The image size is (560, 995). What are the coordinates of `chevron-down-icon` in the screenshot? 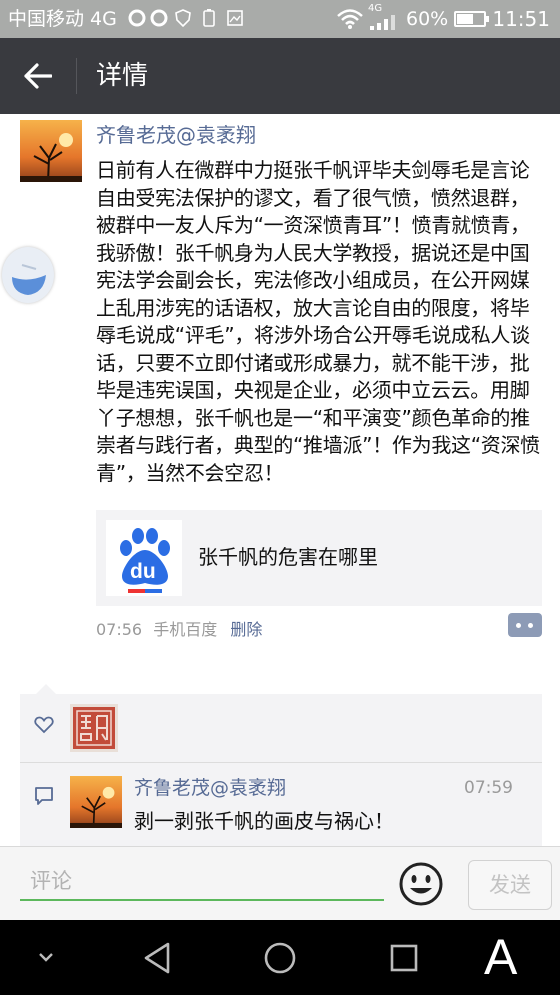 It's located at (46, 957).